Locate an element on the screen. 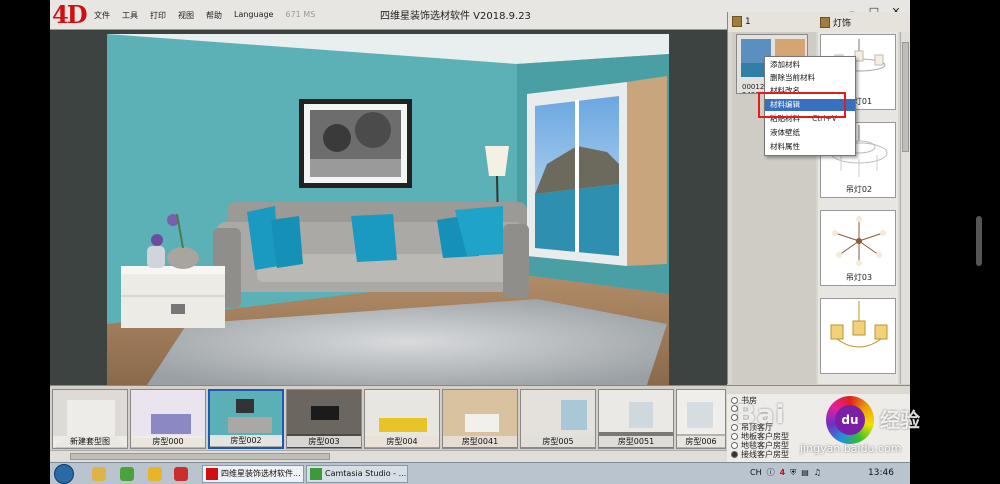 This screenshot has width=1000, height=484. input-language-indicator: CH is located at coordinates (756, 472).